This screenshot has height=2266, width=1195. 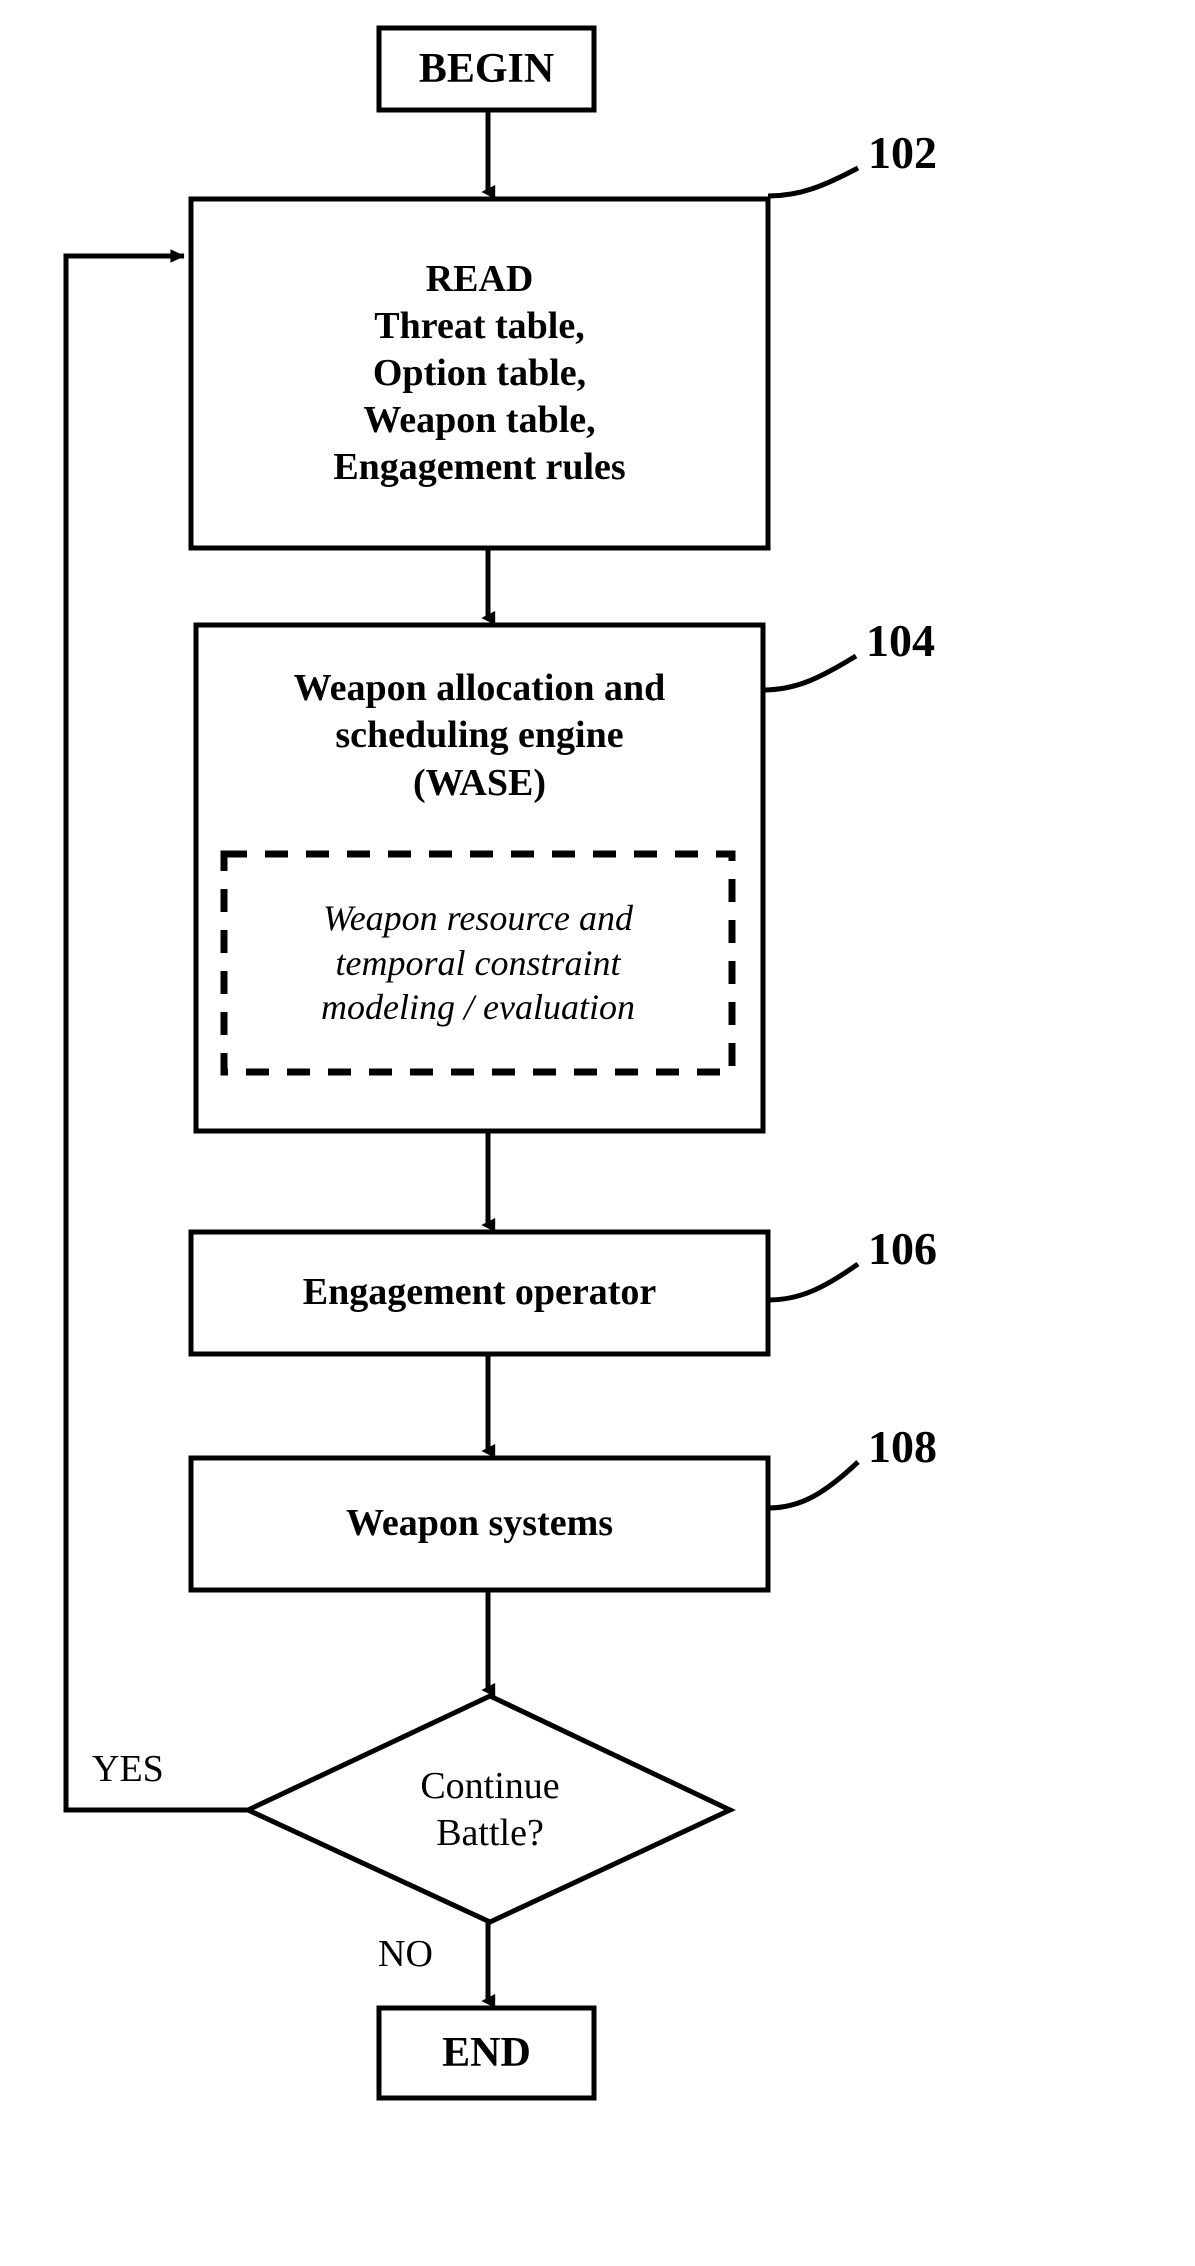 I want to click on reference-numeral-102: 102, so click(x=902, y=152).